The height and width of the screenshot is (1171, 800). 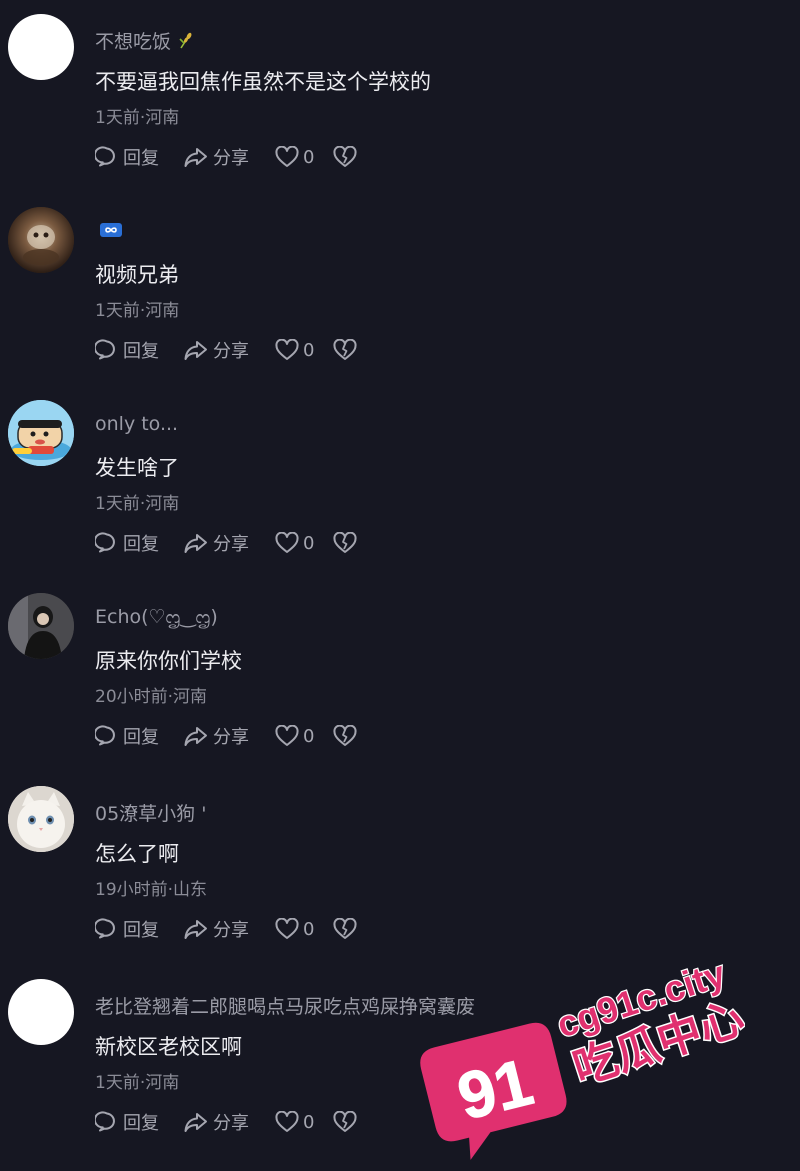 I want to click on comment-username: 不想吃饭, so click(x=146, y=41).